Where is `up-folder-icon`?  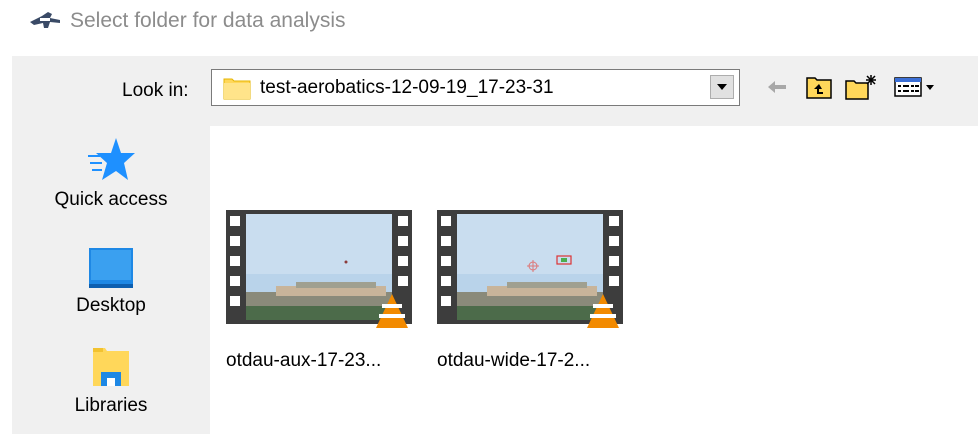
up-folder-icon is located at coordinates (819, 88).